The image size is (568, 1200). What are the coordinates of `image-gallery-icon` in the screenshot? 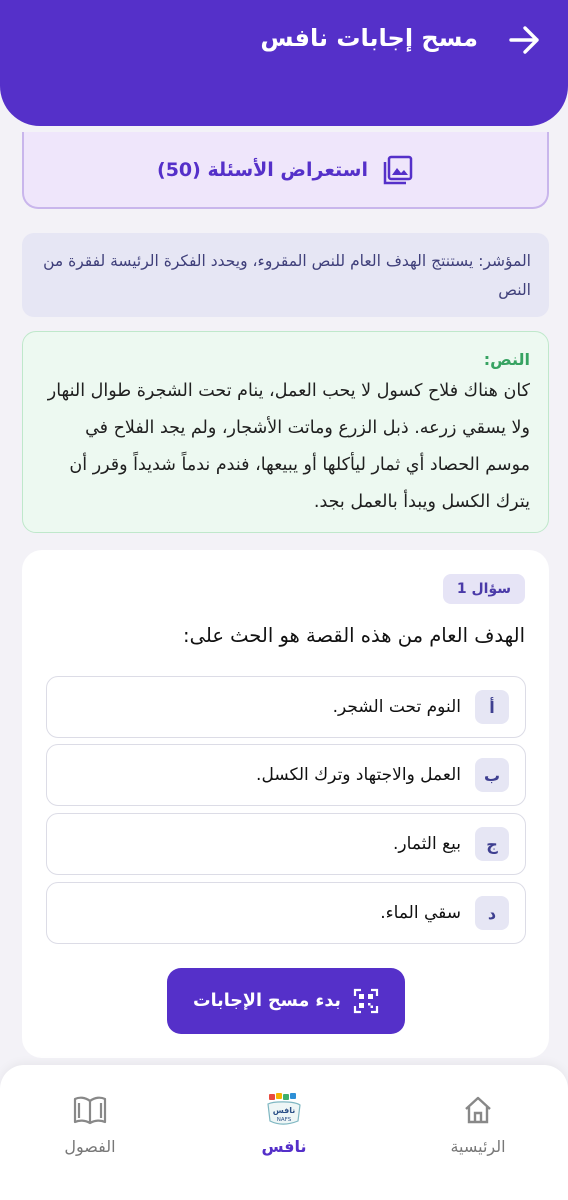 It's located at (398, 169).